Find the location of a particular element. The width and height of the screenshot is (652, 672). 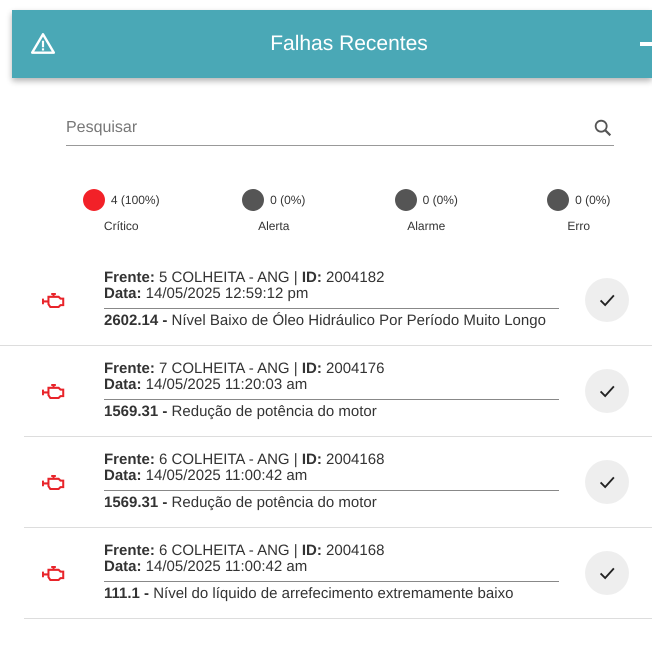

fault-description: 111.1 - Nível do líquido de arrefecimento extremamente baixo is located at coordinates (331, 592).